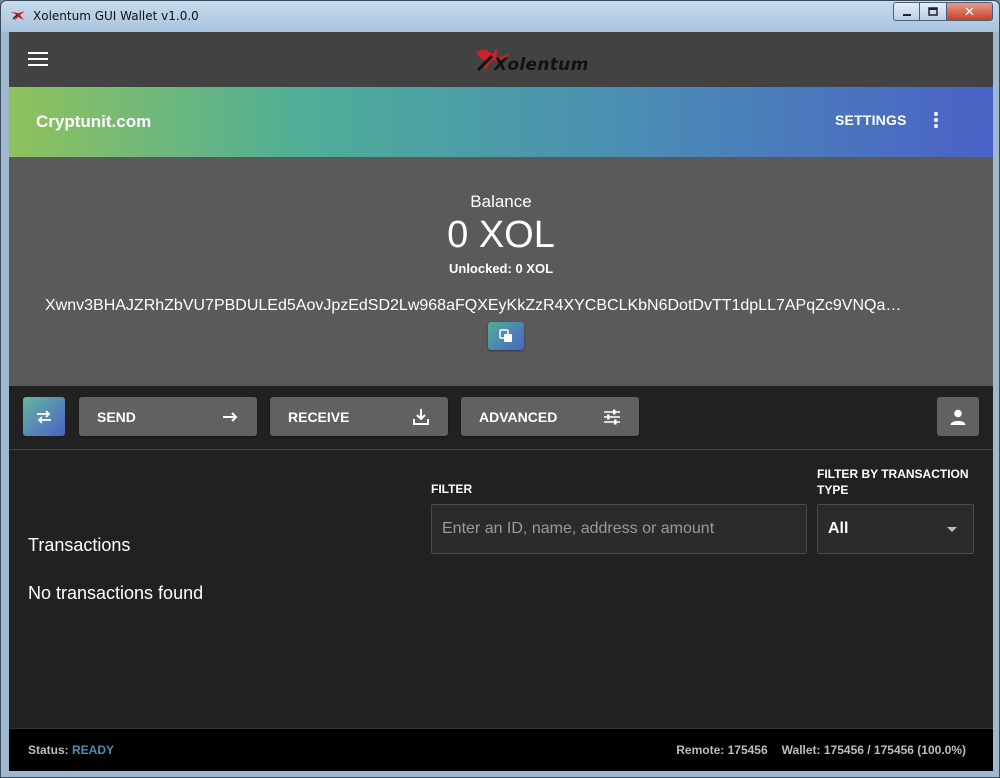  Describe the element at coordinates (116, 416) in the screenshot. I see `send-label: SEND` at that location.